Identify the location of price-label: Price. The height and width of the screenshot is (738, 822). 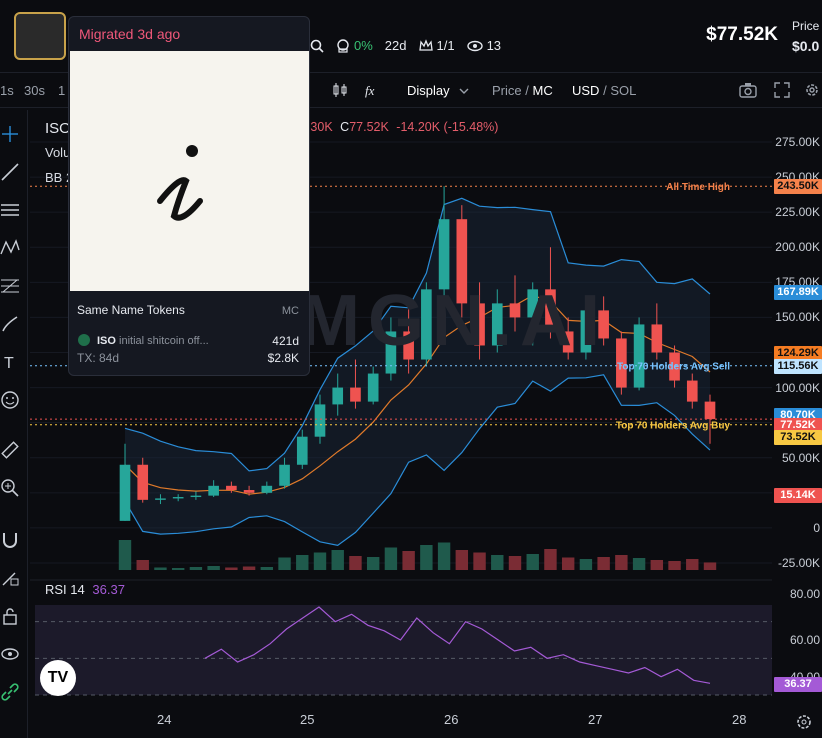
(806, 26).